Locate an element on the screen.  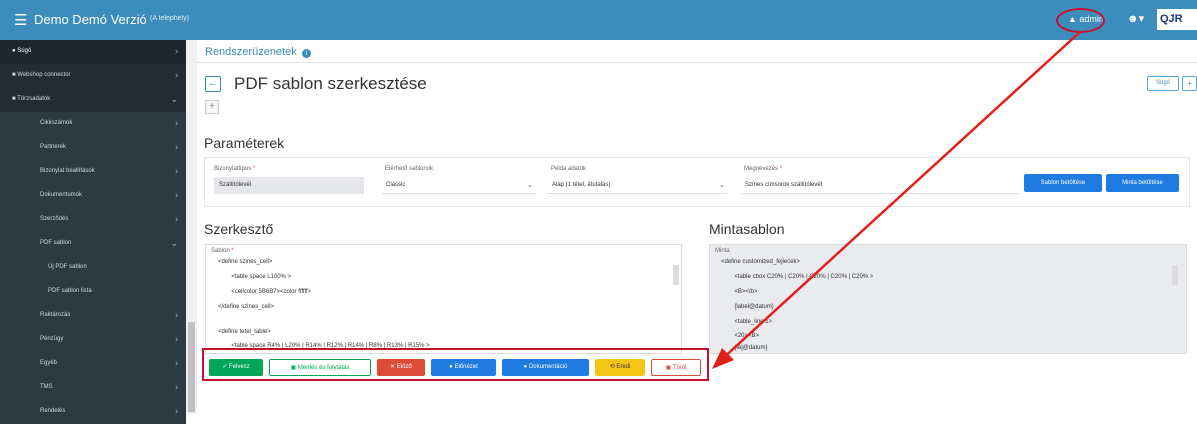
parameters-title: Paraméterek is located at coordinates (244, 143).